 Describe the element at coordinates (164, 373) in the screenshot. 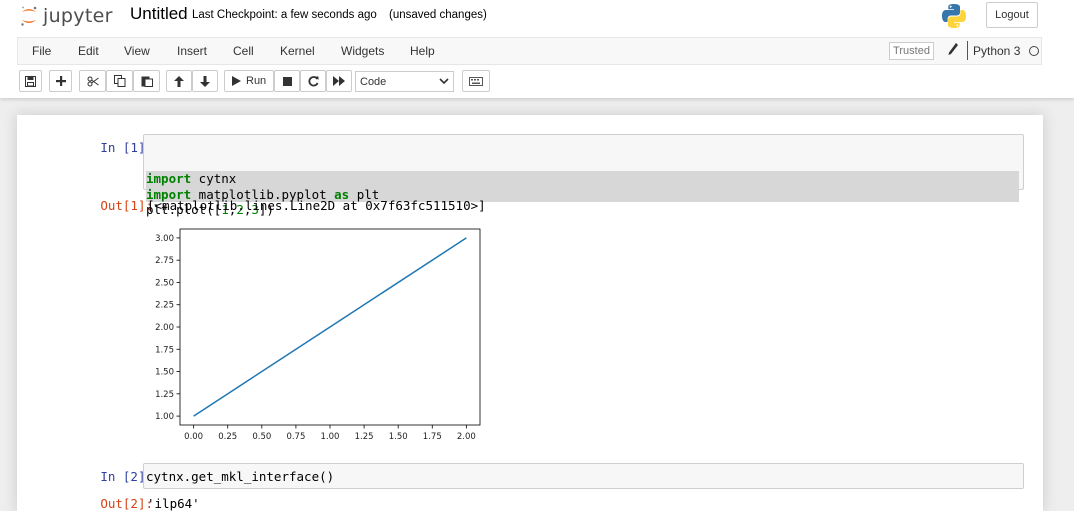

I see `y-tick-label: 1.50` at that location.